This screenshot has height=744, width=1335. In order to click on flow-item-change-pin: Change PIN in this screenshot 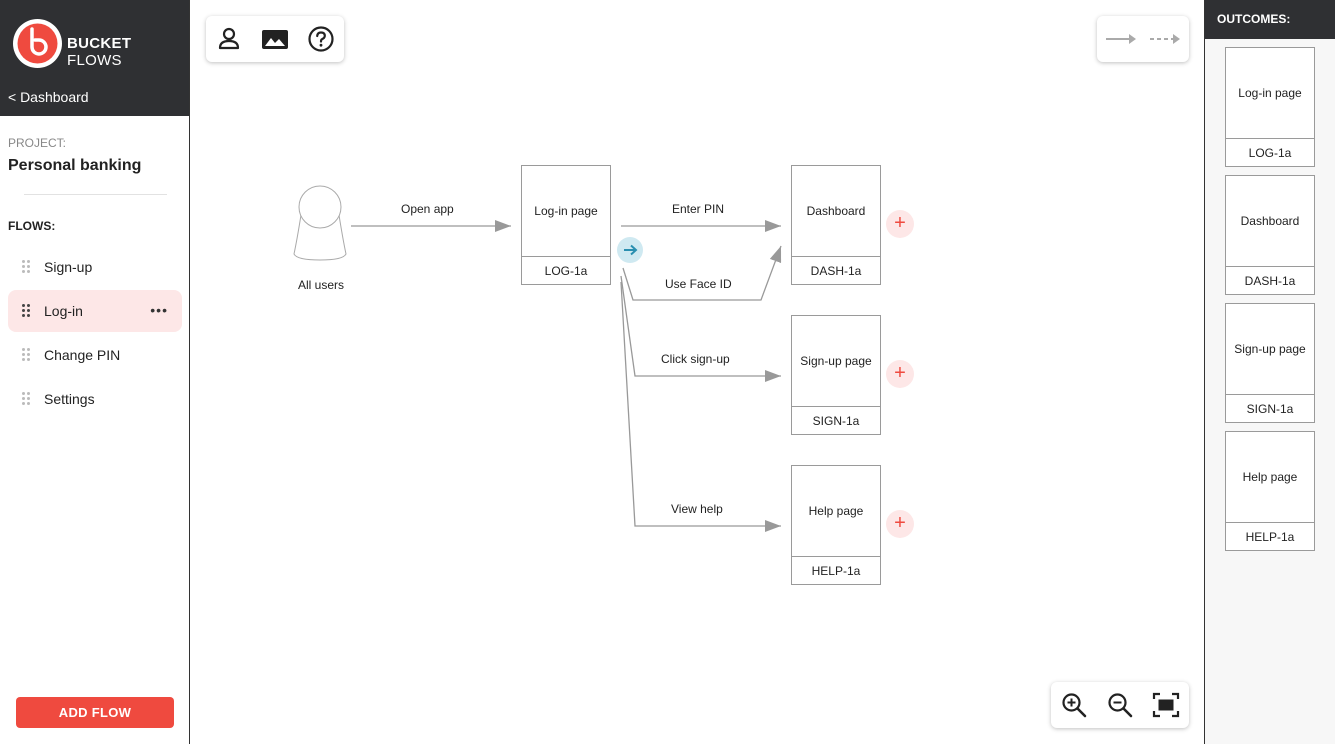, I will do `click(95, 355)`.